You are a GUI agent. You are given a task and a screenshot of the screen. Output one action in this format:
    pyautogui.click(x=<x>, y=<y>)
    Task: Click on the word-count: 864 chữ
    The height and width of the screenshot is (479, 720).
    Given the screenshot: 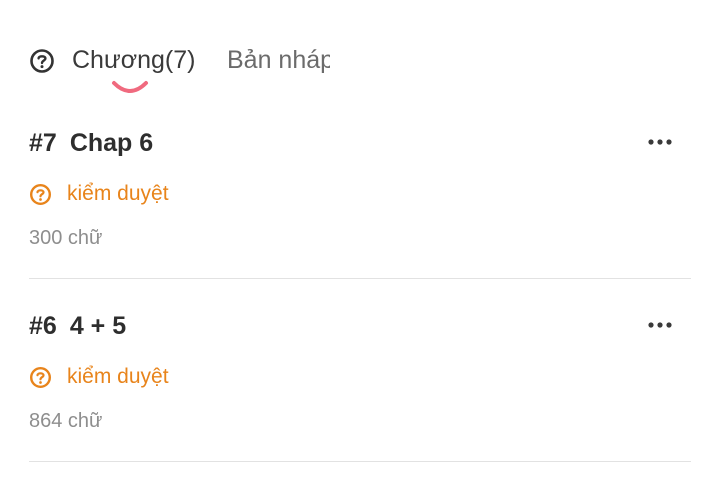 What is the action you would take?
    pyautogui.click(x=66, y=421)
    